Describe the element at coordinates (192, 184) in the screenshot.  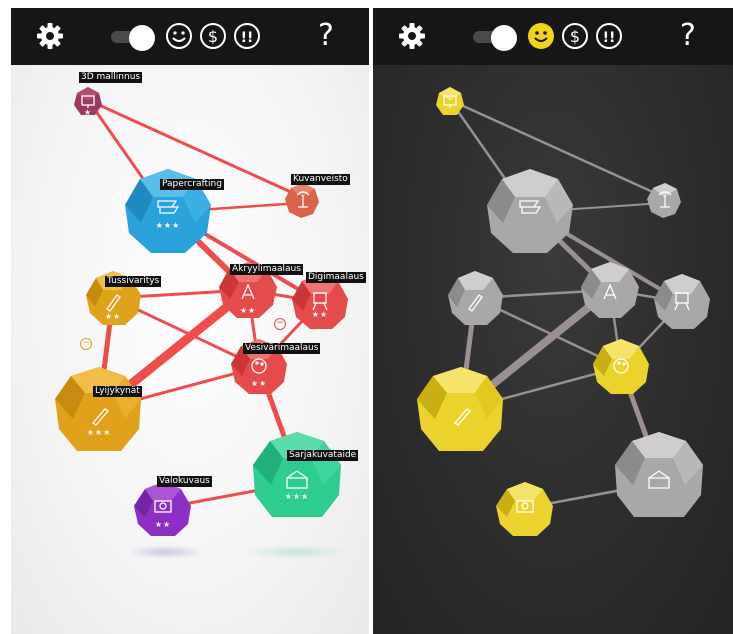
I see `node-label: Papercrafting` at that location.